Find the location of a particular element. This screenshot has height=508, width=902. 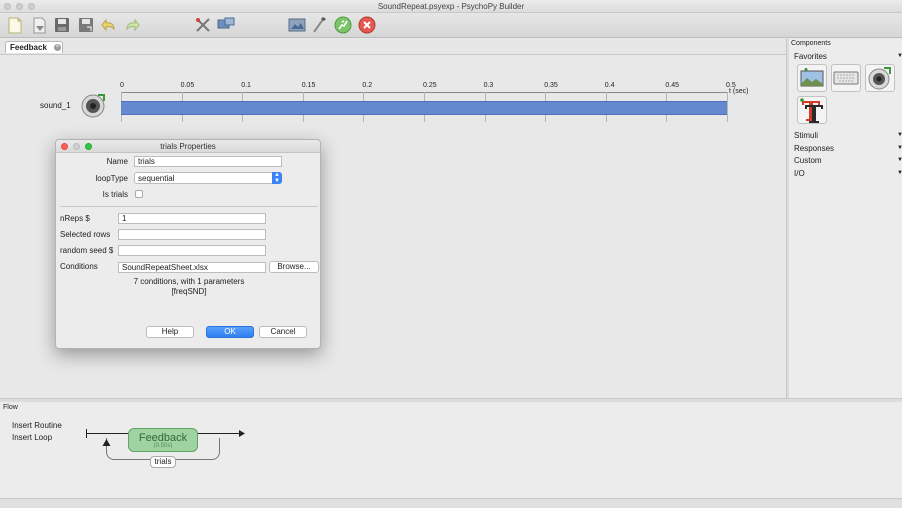

loop-trials: trials is located at coordinates (163, 462).